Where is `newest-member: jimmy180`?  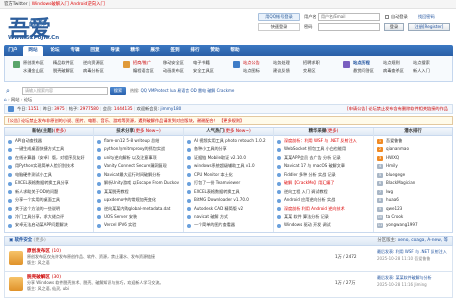
newest-member: jimmy180 is located at coordinates (170, 108).